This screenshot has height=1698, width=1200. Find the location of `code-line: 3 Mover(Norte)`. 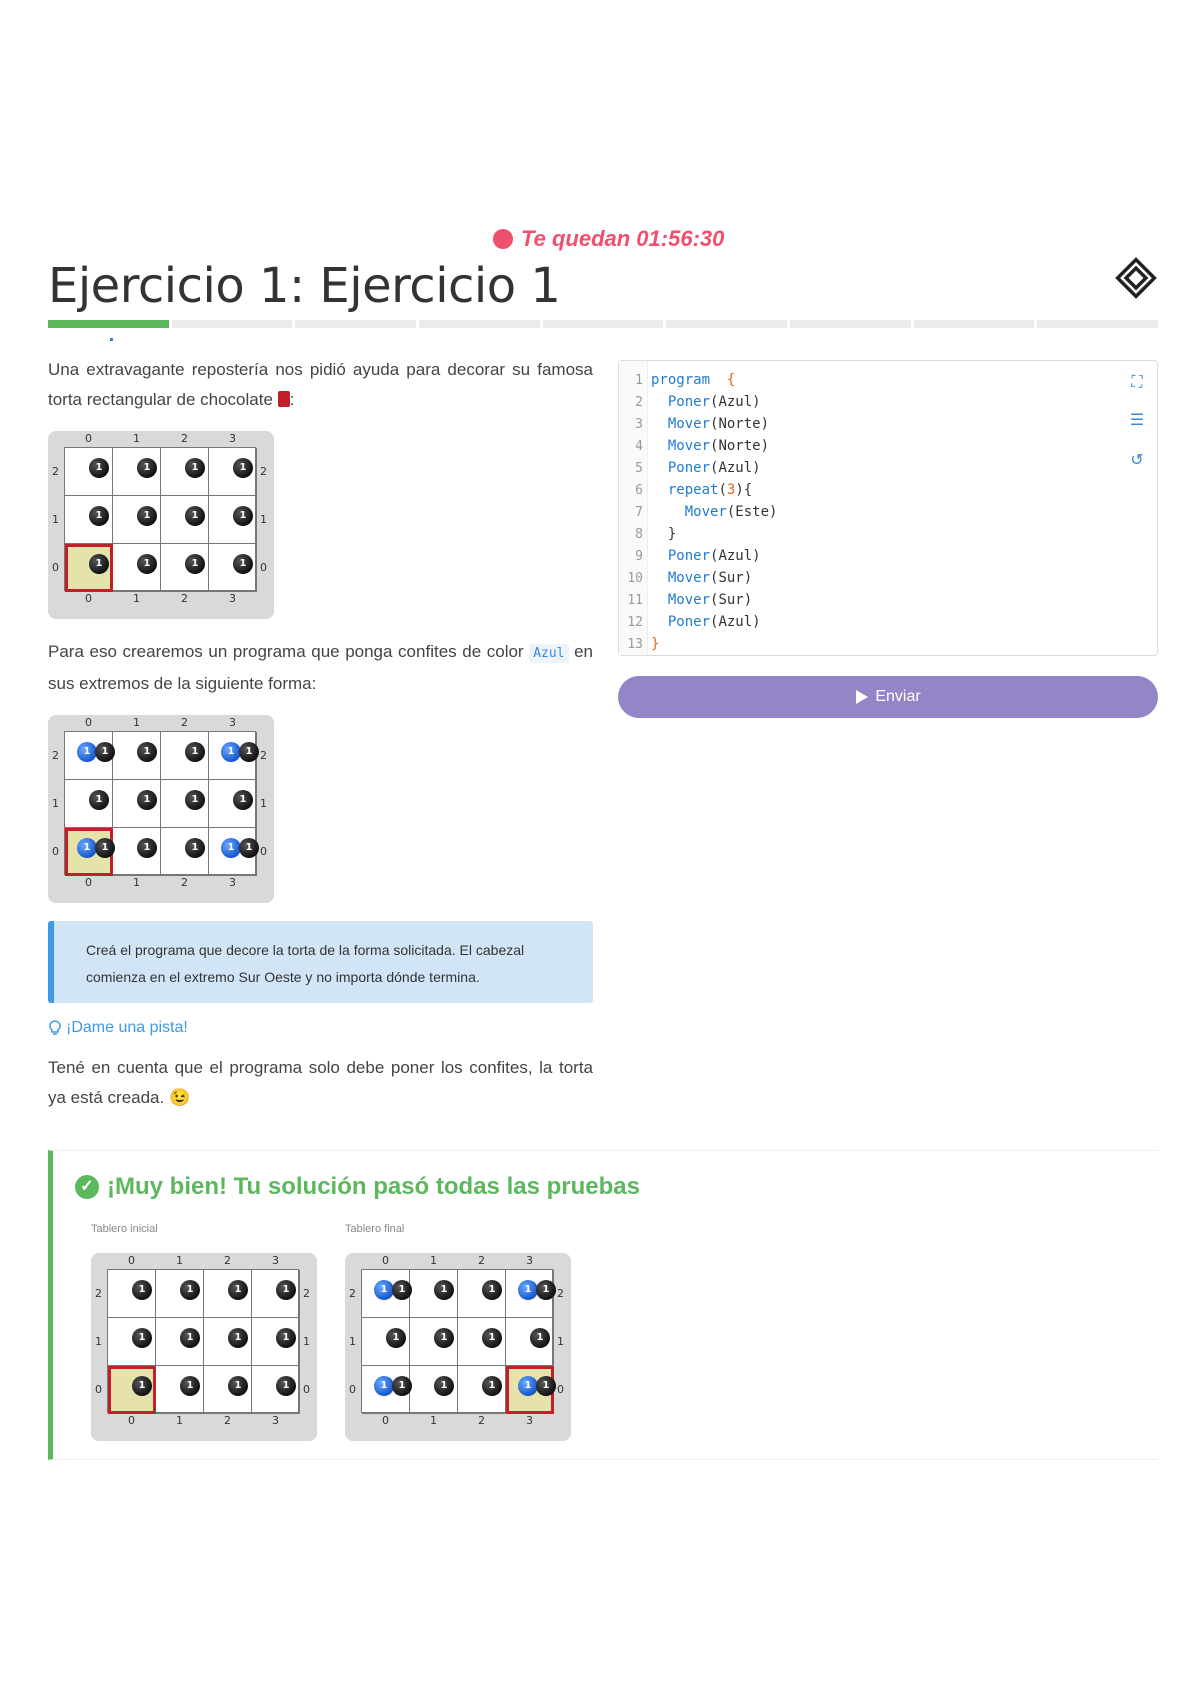

code-line: 3 Mover(Norte) is located at coordinates (859, 424).